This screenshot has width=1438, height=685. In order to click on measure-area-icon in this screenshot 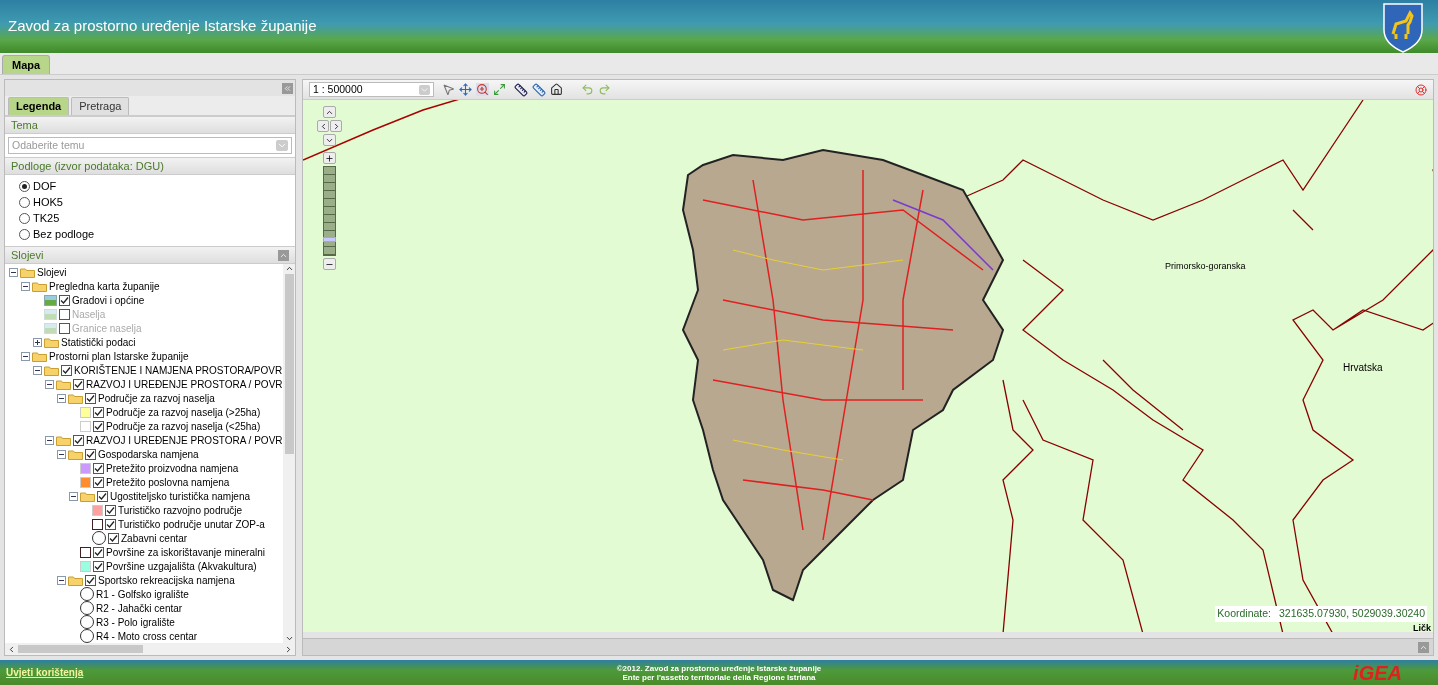, I will do `click(539, 89)`.